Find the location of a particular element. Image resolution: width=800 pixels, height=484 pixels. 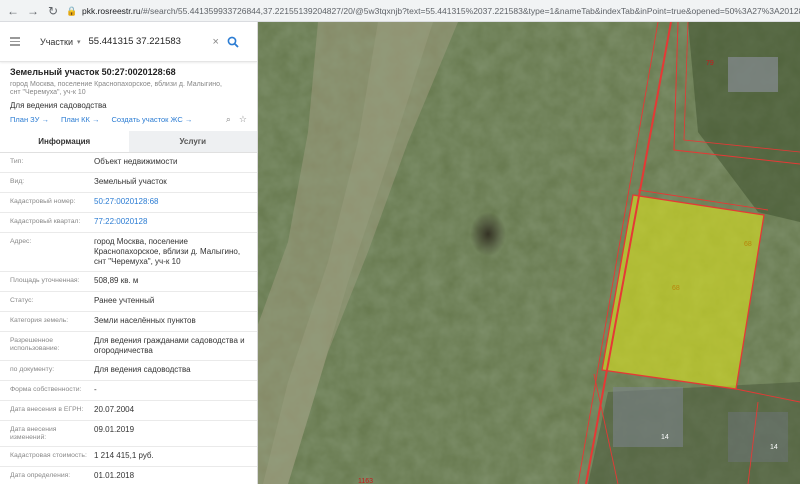

info-row-type: Тип: Объект недвижимости is located at coordinates (128, 163).